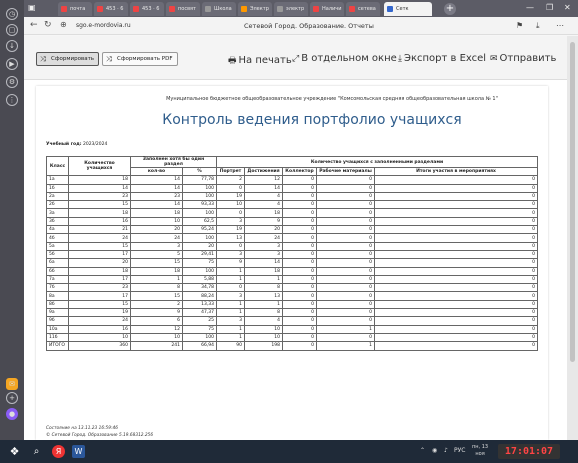 This screenshot has height=463, width=578. I want to click on apps-icon: ⋮, so click(12, 100).